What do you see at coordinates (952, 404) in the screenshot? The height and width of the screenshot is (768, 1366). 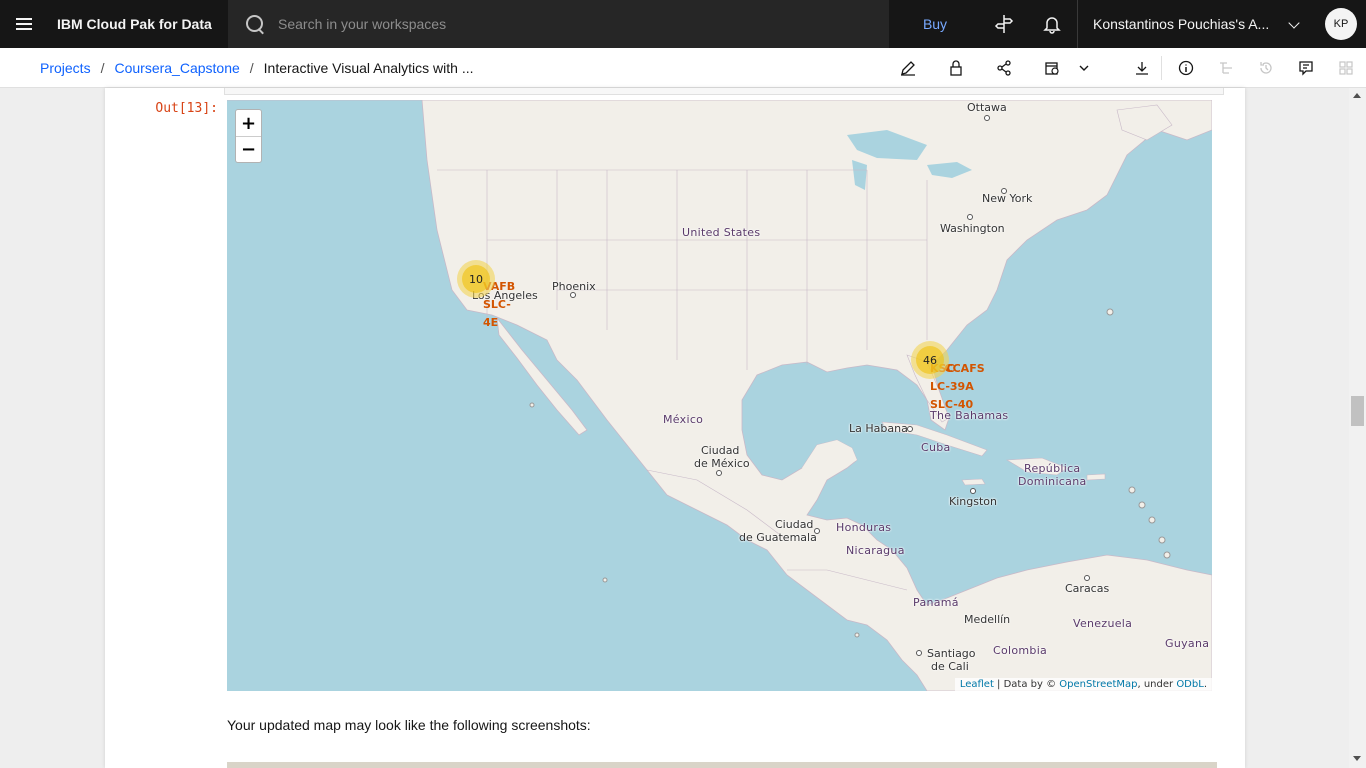 I see `site-label-line: SLC-40` at bounding box center [952, 404].